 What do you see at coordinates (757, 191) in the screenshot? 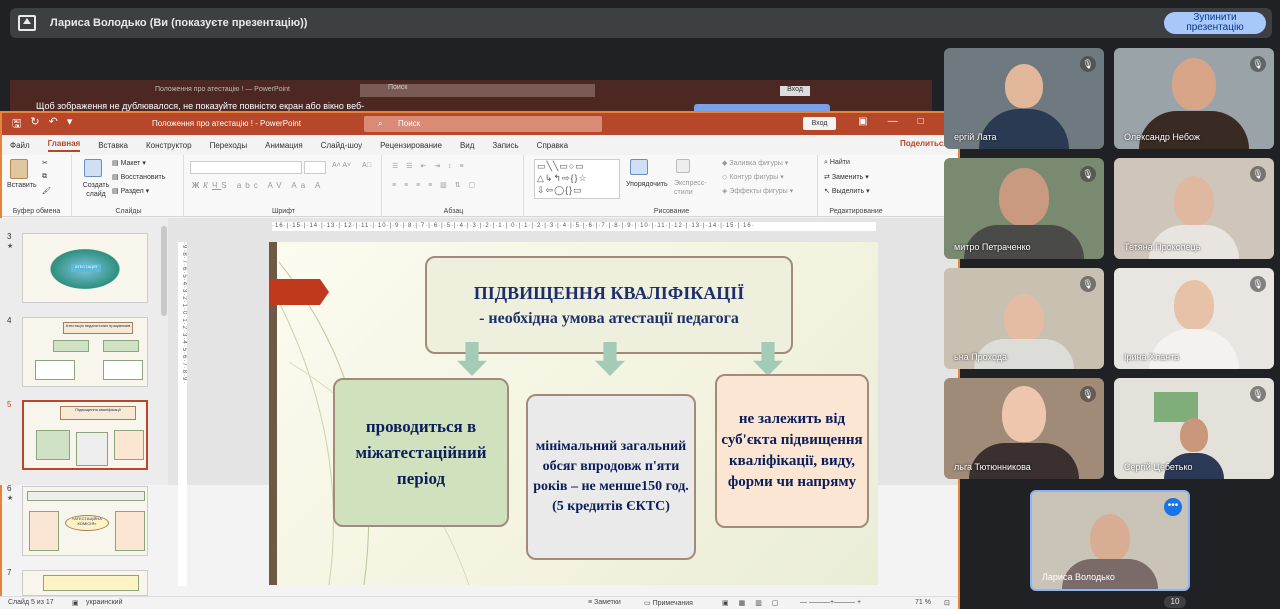
I see `shape-effects-button: ◈ Эффекты фигуры ▾` at bounding box center [757, 191].